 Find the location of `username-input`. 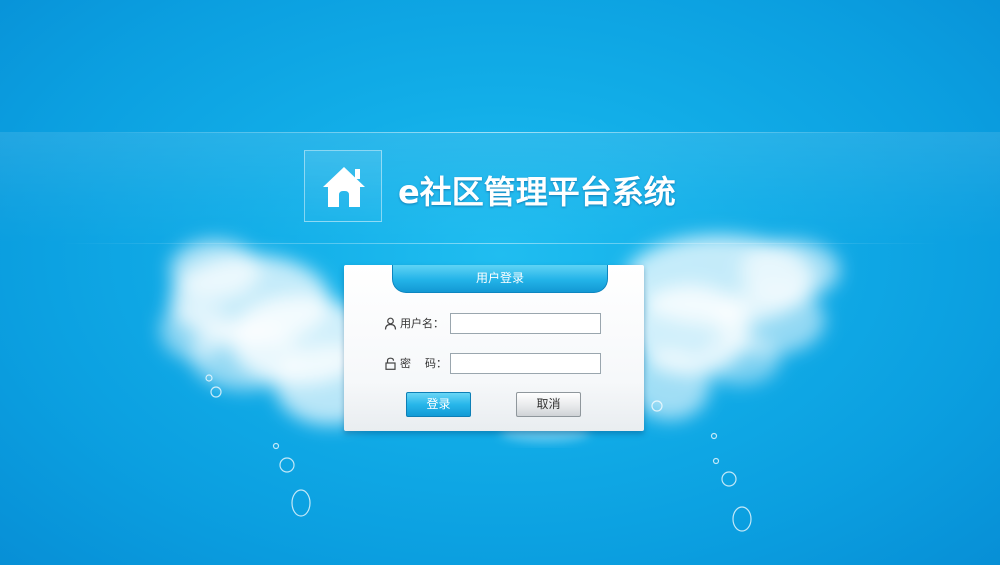

username-input is located at coordinates (525, 323).